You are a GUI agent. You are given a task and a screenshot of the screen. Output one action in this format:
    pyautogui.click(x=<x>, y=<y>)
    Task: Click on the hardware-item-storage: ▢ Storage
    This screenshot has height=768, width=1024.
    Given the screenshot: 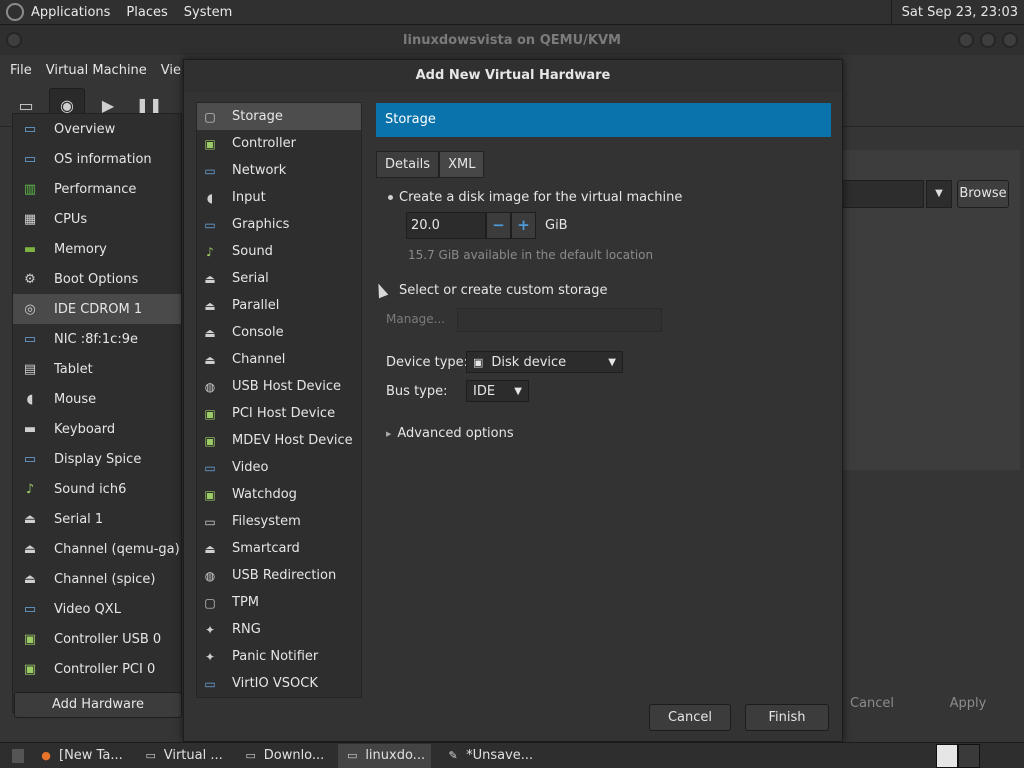 What is the action you would take?
    pyautogui.click(x=279, y=116)
    